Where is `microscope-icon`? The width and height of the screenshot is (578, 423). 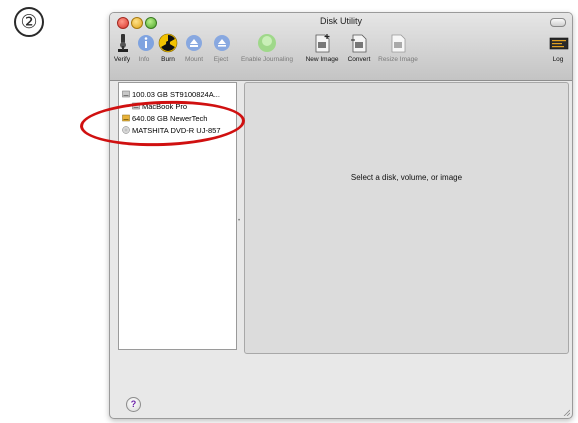
microscope-icon is located at coordinates (123, 43).